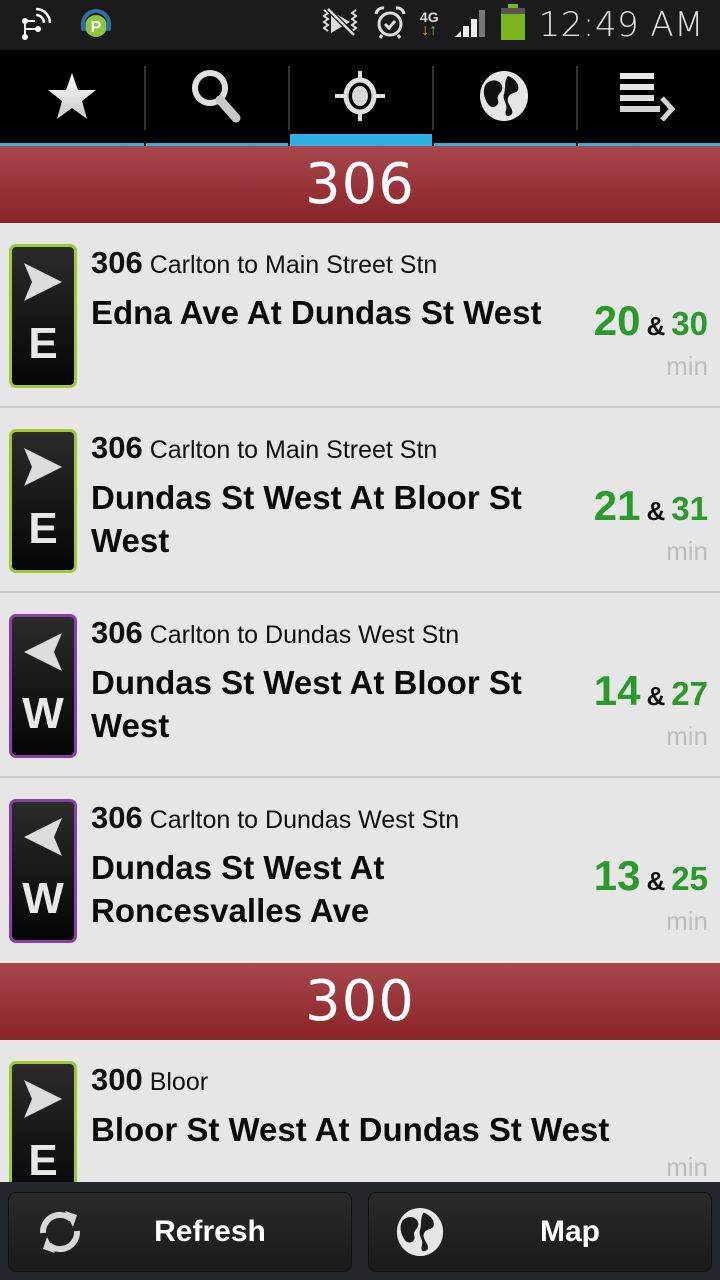  Describe the element at coordinates (340, 24) in the screenshot. I see `mute-vibrate-icon` at that location.